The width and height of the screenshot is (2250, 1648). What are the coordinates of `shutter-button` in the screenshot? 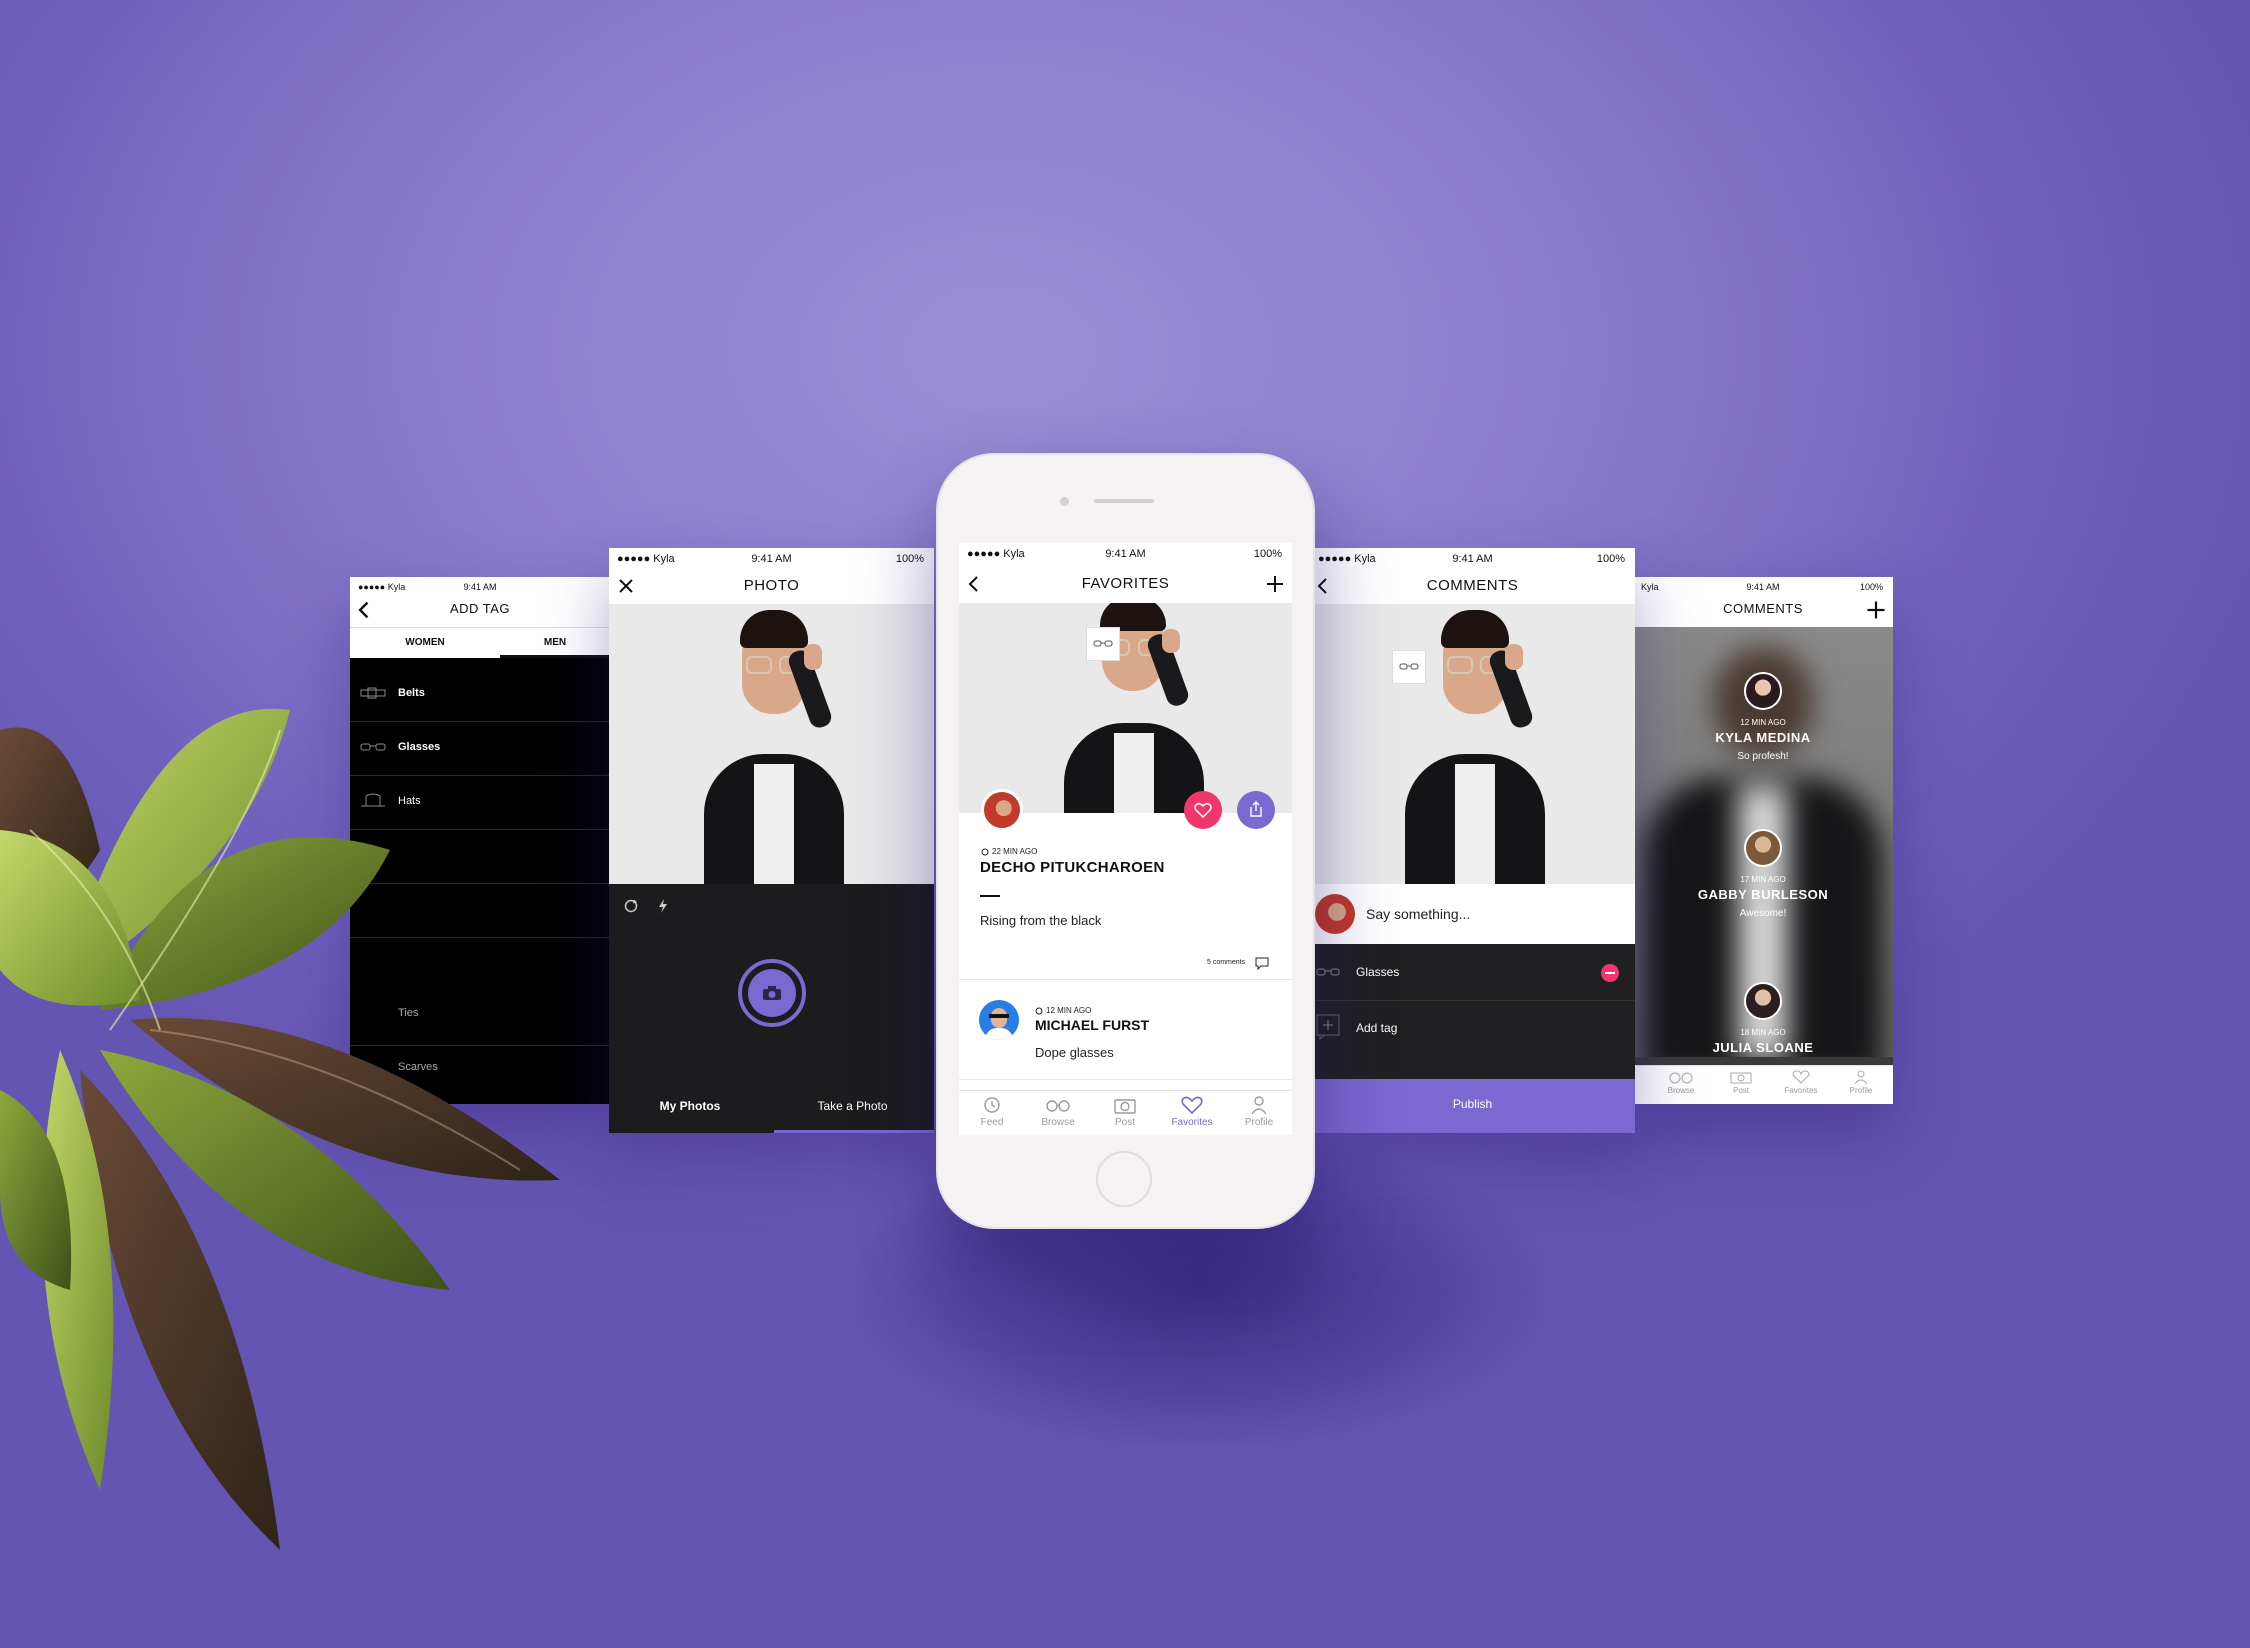 It's located at (772, 993).